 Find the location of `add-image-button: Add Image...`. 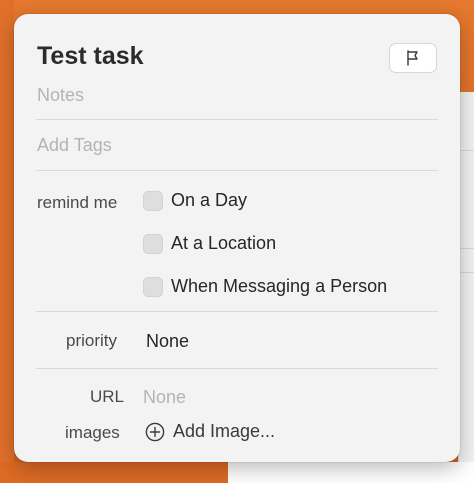

add-image-button: Add Image... is located at coordinates (210, 431).